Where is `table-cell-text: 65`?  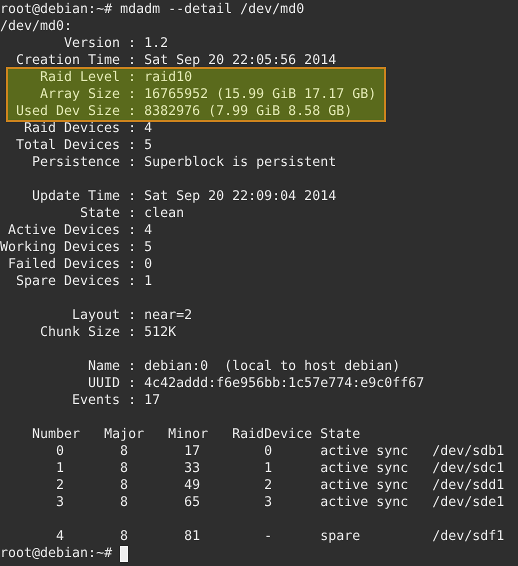
table-cell-text: 65 is located at coordinates (191, 502).